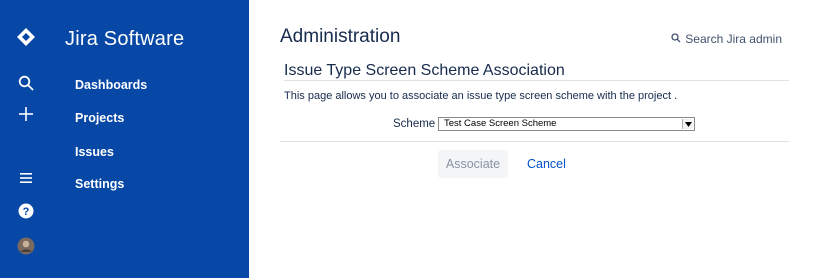 The width and height of the screenshot is (815, 278). I want to click on sidebar-item-settings: Settings, so click(99, 184).